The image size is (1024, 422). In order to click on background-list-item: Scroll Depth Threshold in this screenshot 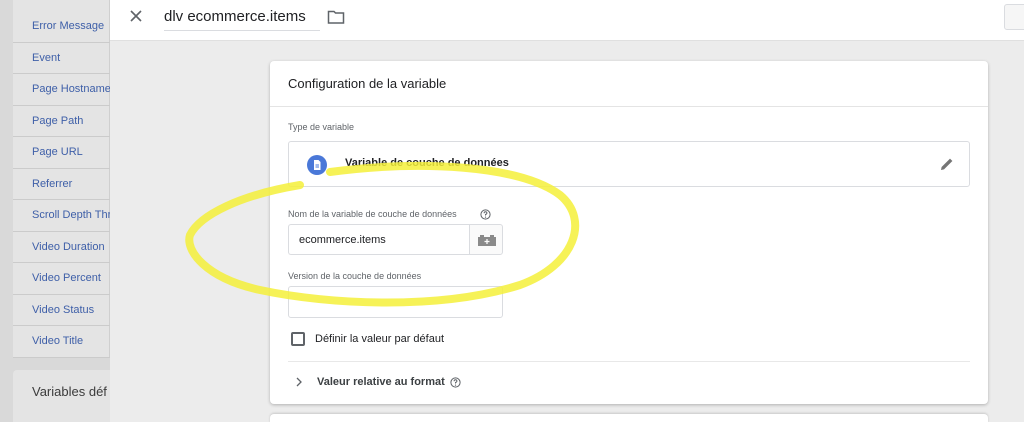, I will do `click(61, 216)`.